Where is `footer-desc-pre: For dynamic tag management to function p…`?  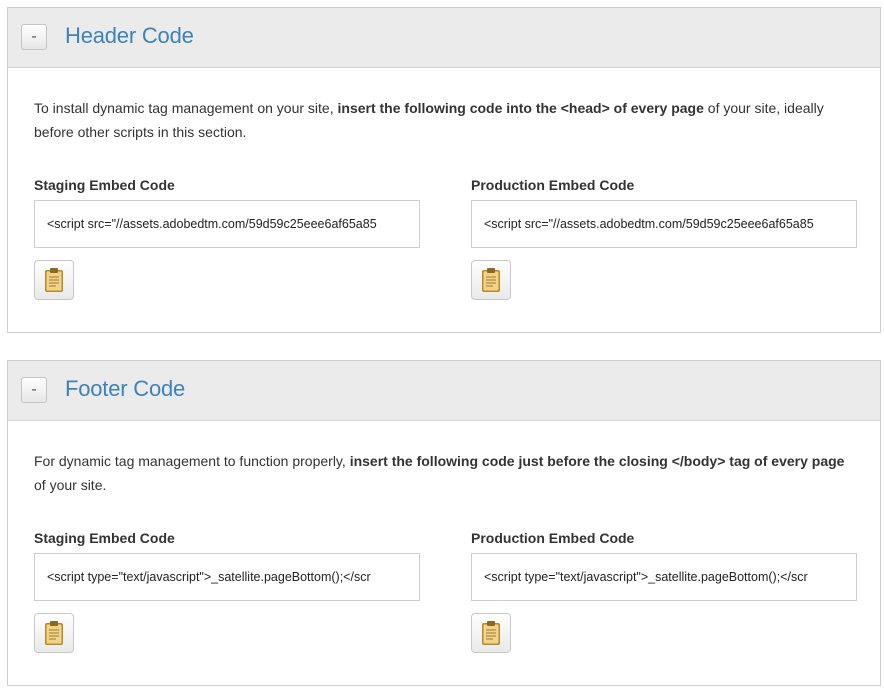
footer-desc-pre: For dynamic tag management to function p… is located at coordinates (192, 461).